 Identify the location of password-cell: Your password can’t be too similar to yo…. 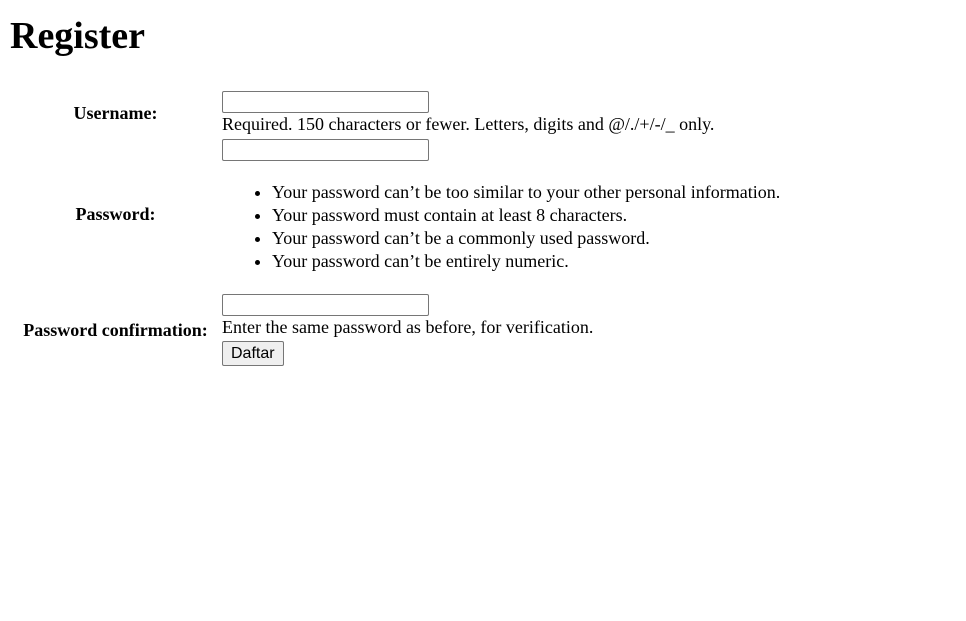
(501, 214).